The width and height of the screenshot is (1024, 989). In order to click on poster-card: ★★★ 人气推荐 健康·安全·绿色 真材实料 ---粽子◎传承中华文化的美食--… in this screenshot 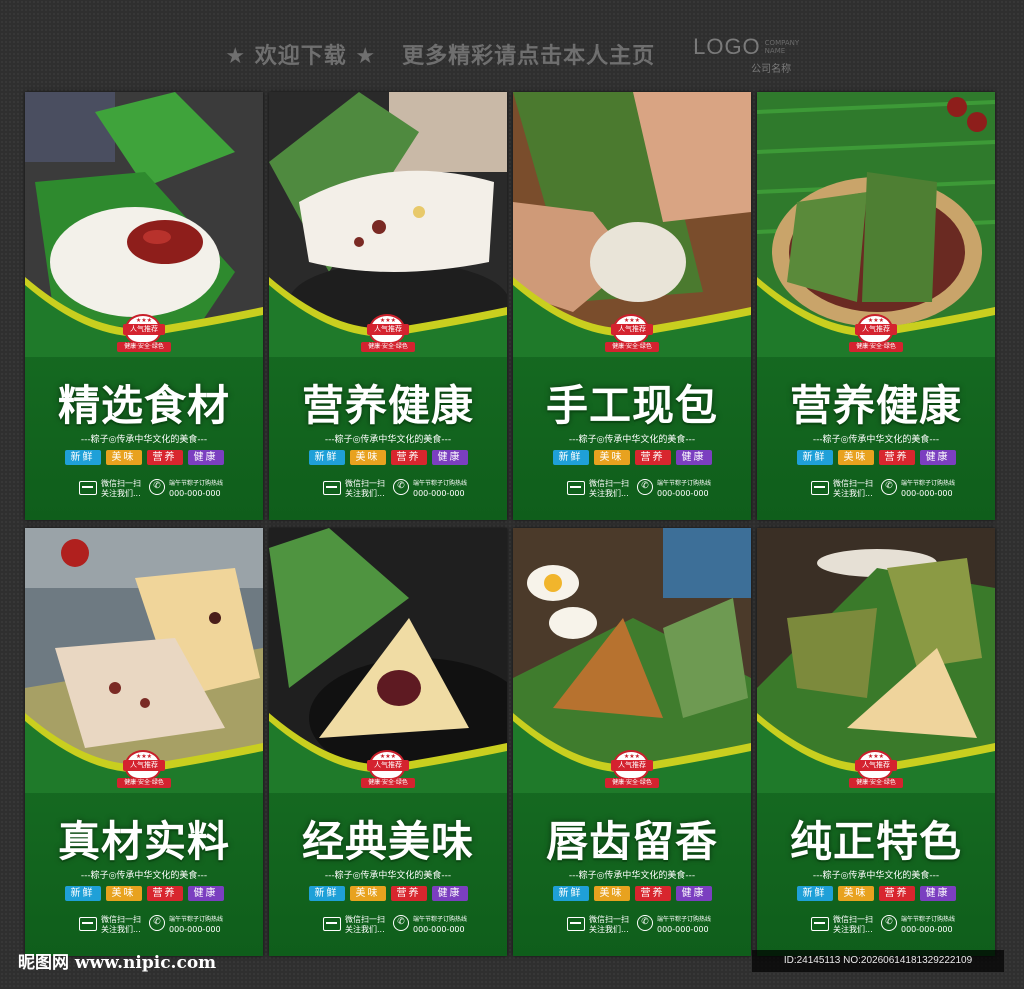, I will do `click(144, 742)`.